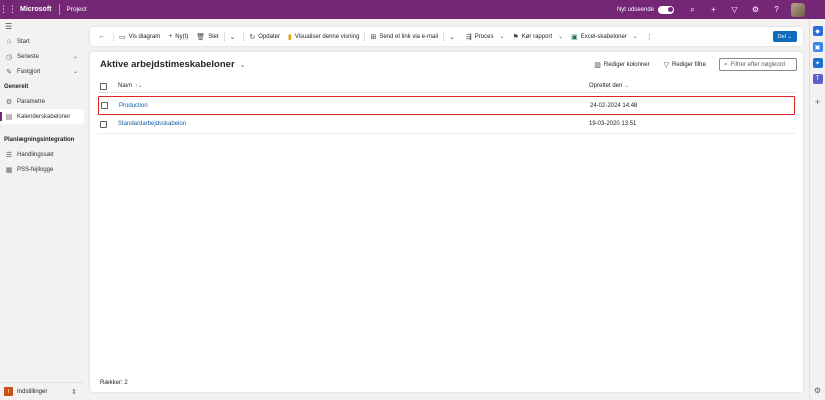 The height and width of the screenshot is (400, 825). Describe the element at coordinates (125, 86) in the screenshot. I see `column-header-name-label: Navn` at that location.